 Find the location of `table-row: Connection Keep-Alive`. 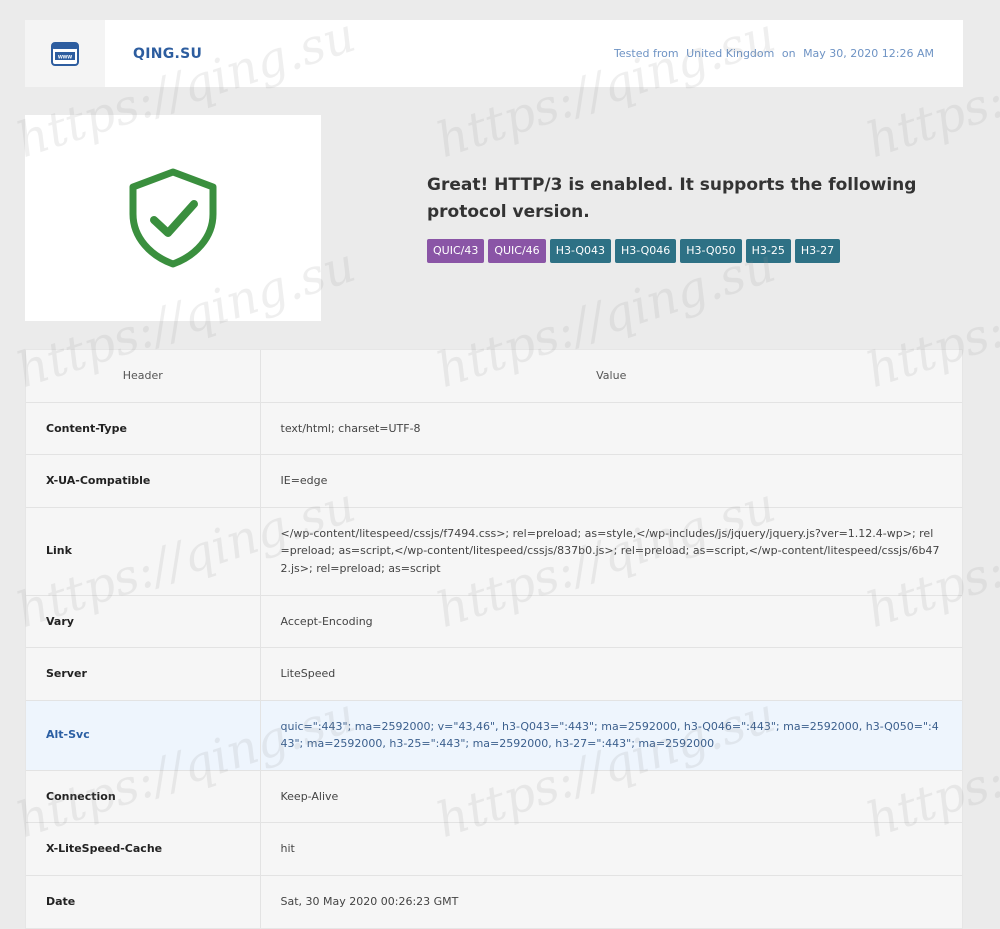

table-row: Connection Keep-Alive is located at coordinates (494, 796).